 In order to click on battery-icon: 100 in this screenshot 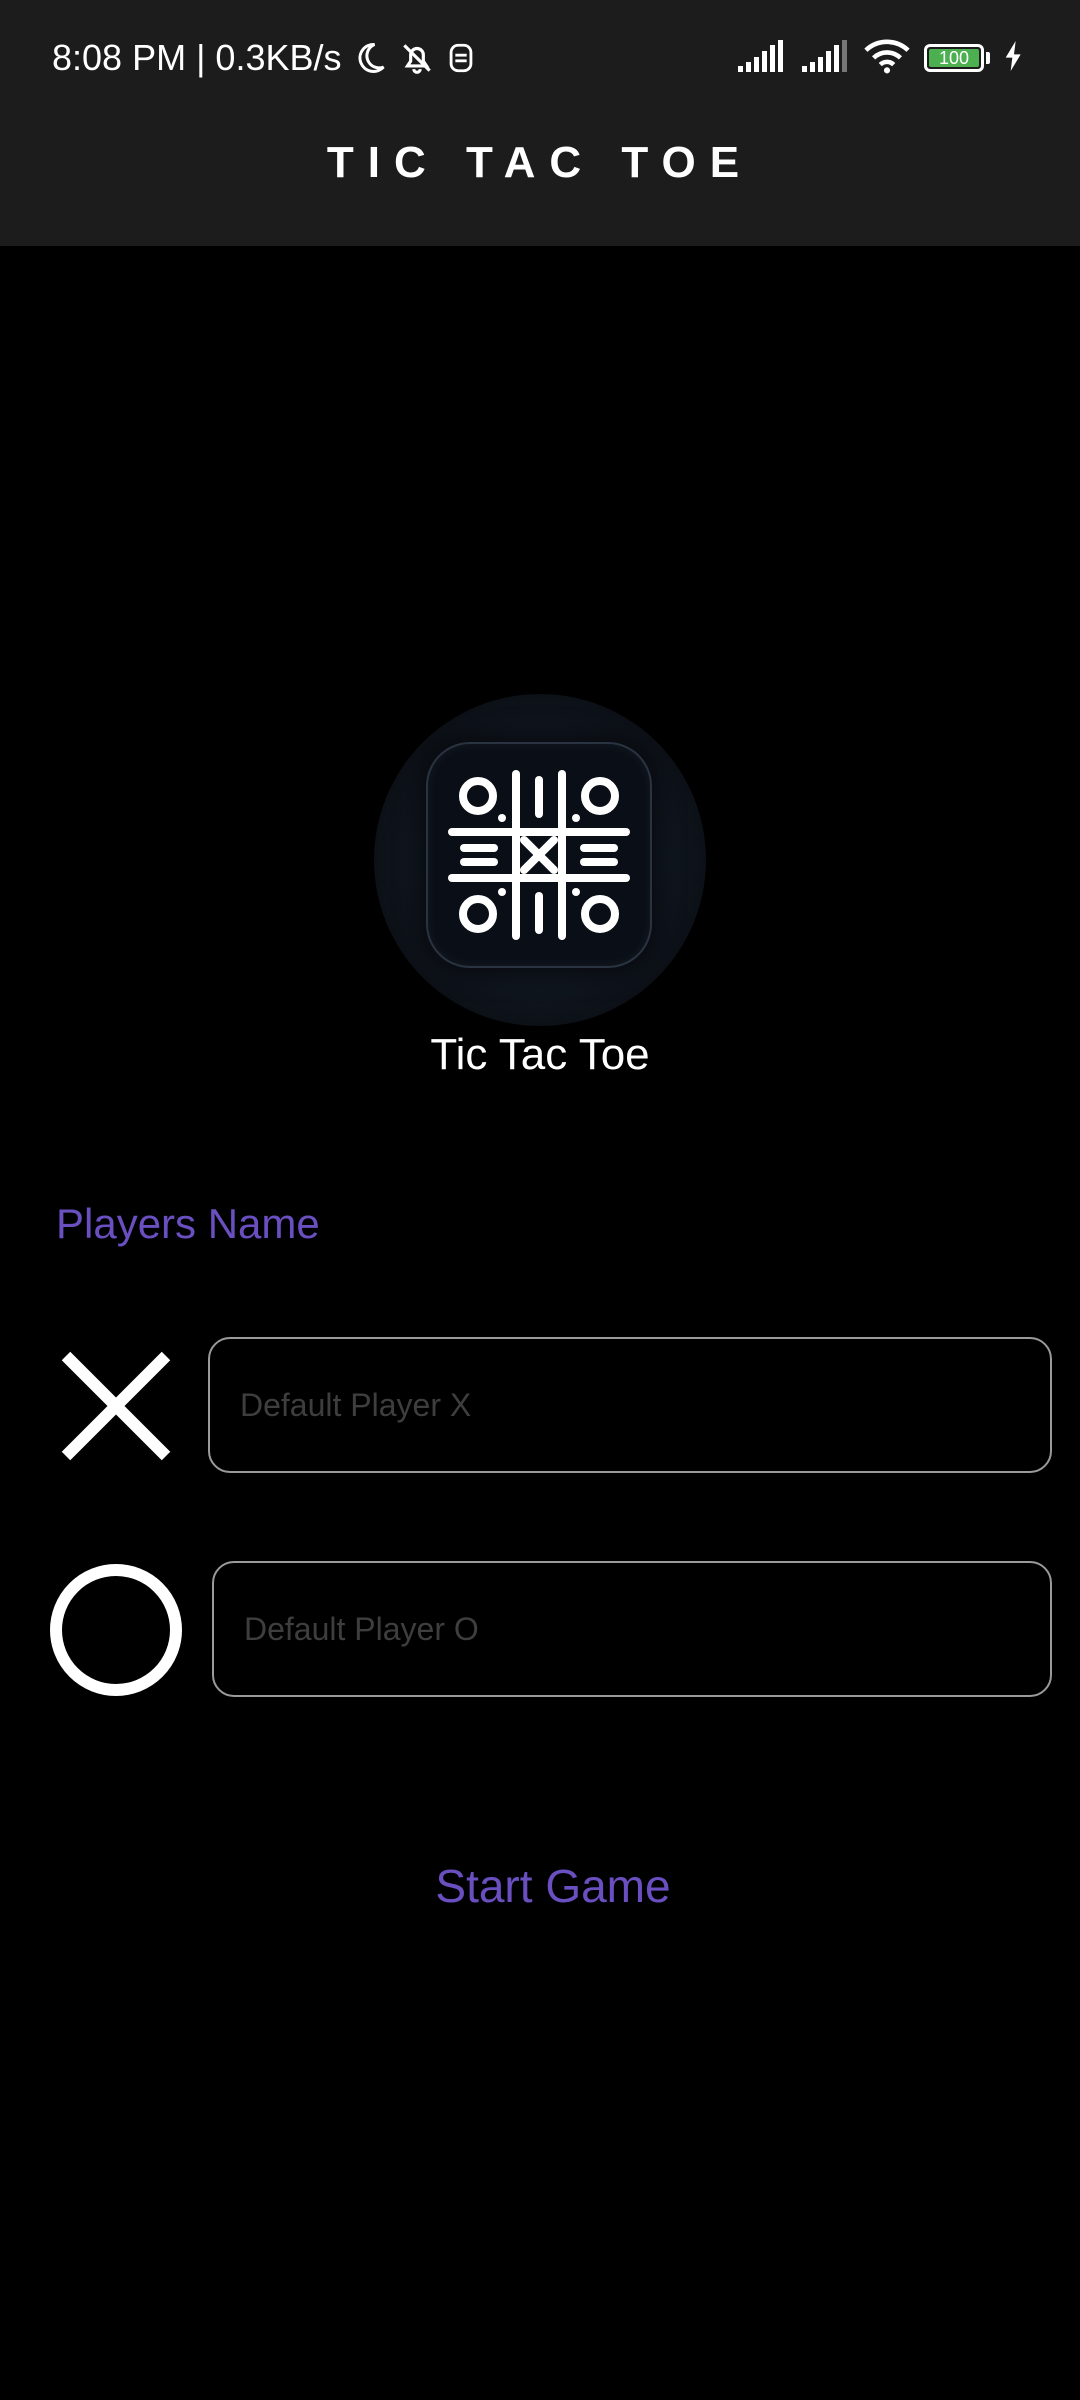, I will do `click(957, 58)`.